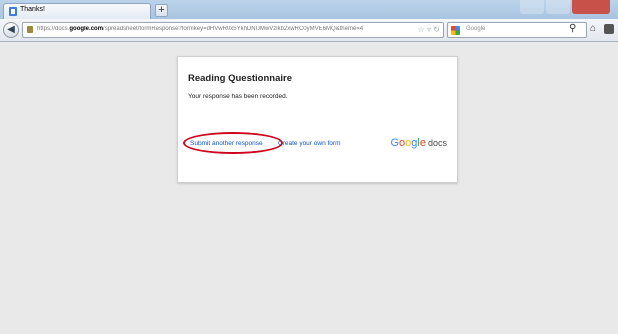  Describe the element at coordinates (238, 96) in the screenshot. I see `confirmation-message: Your response has been recorded.` at that location.